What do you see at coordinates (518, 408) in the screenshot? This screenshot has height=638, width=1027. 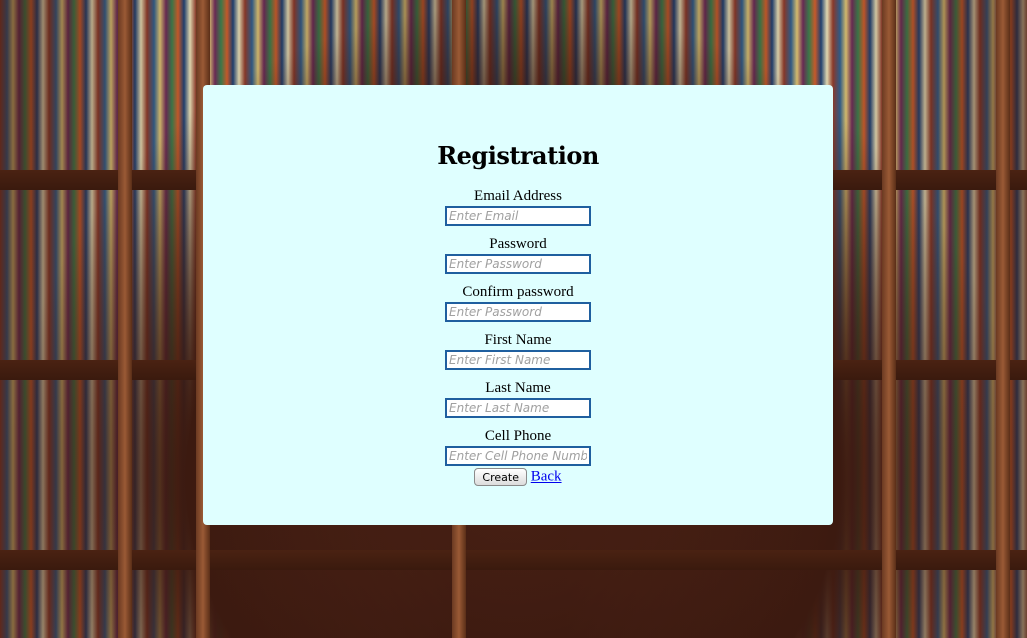 I see `last-name-input` at bounding box center [518, 408].